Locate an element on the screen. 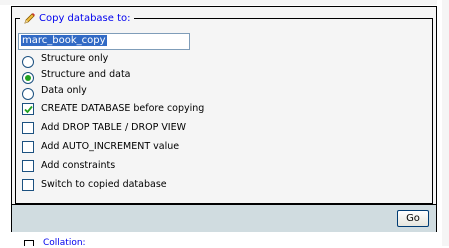 This screenshot has width=449, height=248. checkbox-add-auto-increment is located at coordinates (28, 147).